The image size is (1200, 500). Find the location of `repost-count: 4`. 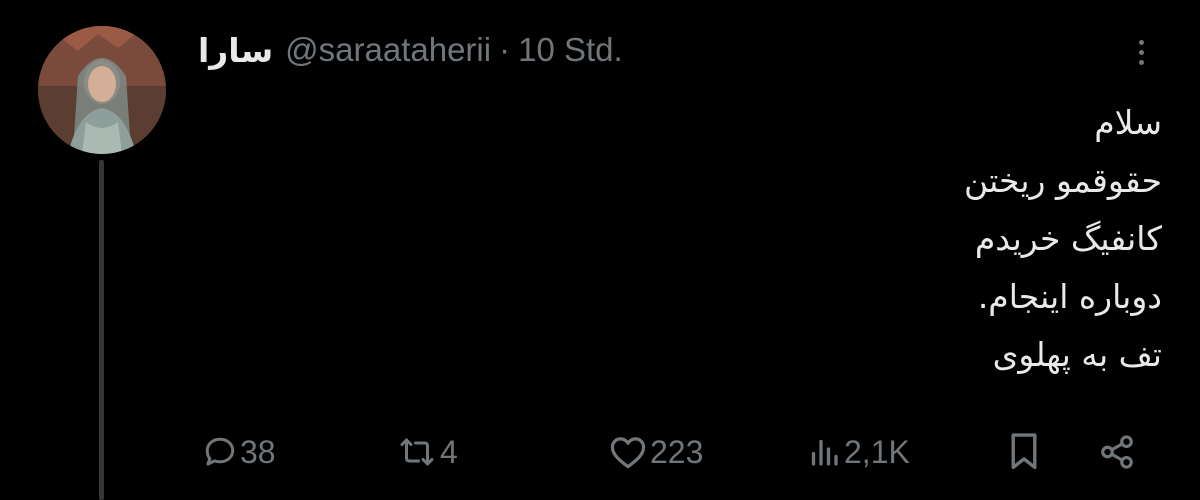

repost-count: 4 is located at coordinates (449, 451).